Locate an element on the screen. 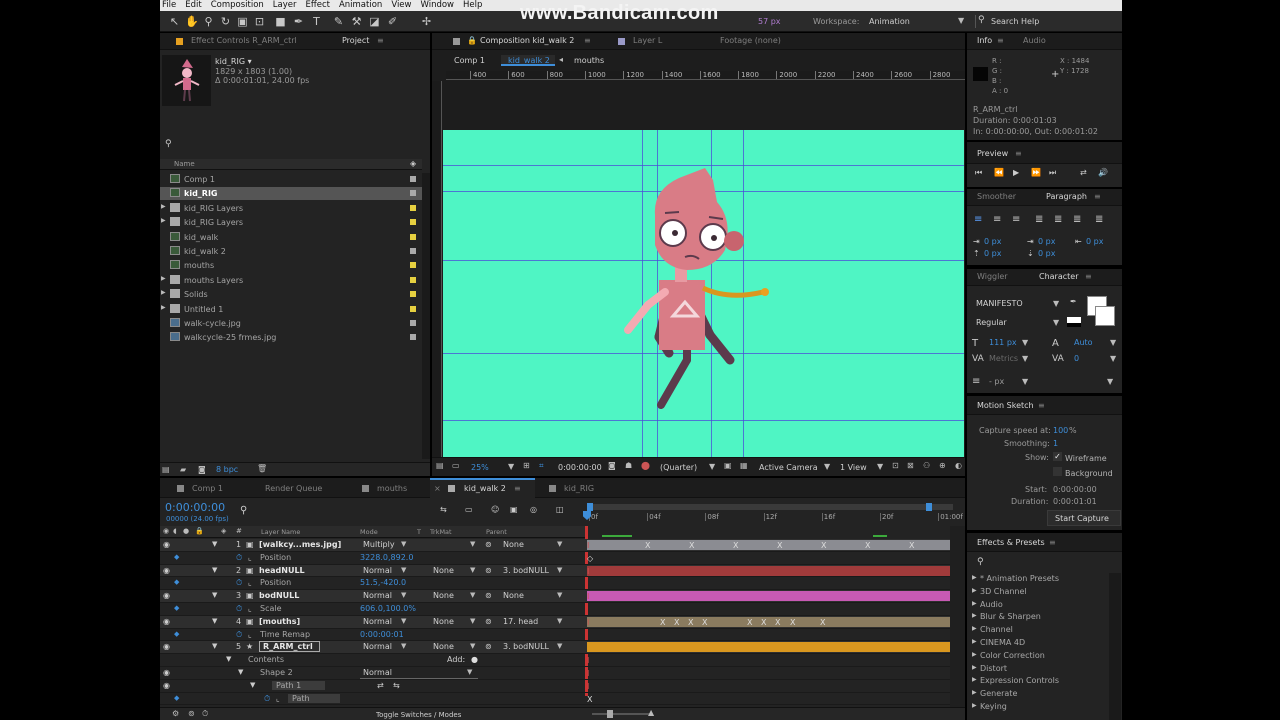 The width and height of the screenshot is (1280, 720). toggle-switches-modes: Toggle Switches / Modes is located at coordinates (418, 715).